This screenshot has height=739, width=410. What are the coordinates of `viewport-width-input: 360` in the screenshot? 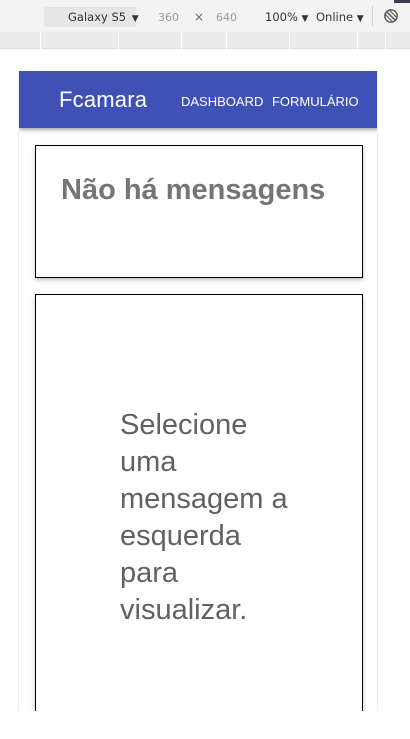 It's located at (168, 17).